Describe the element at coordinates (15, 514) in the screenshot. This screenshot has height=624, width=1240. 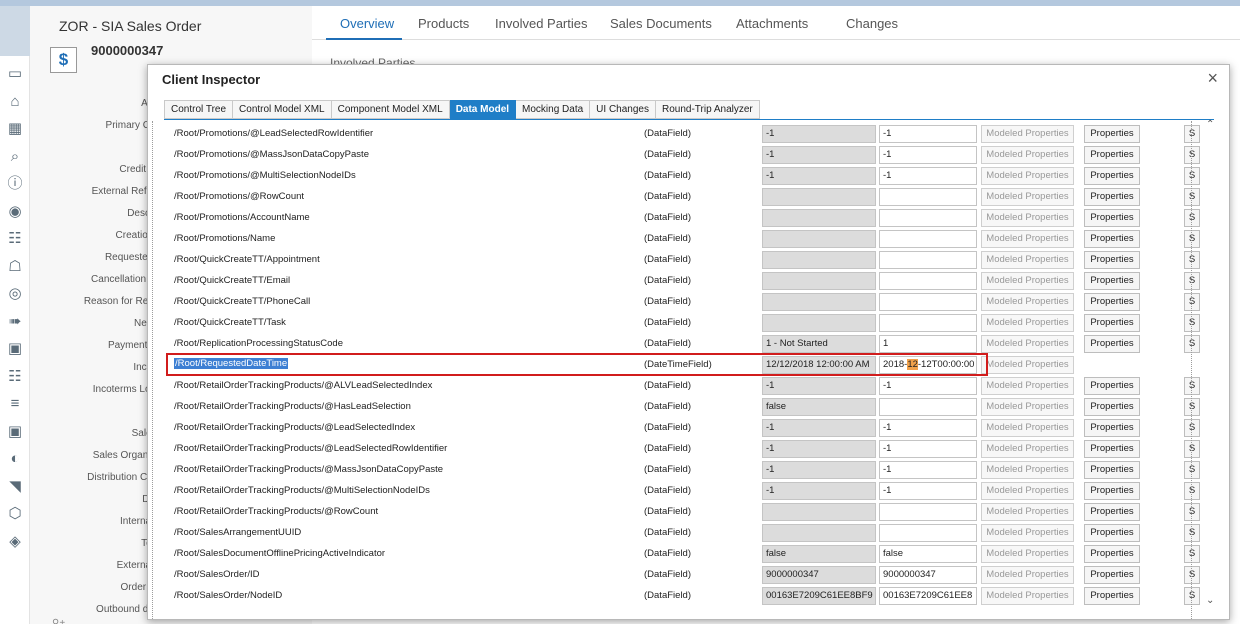
I see `shield-icon: ⬡` at that location.